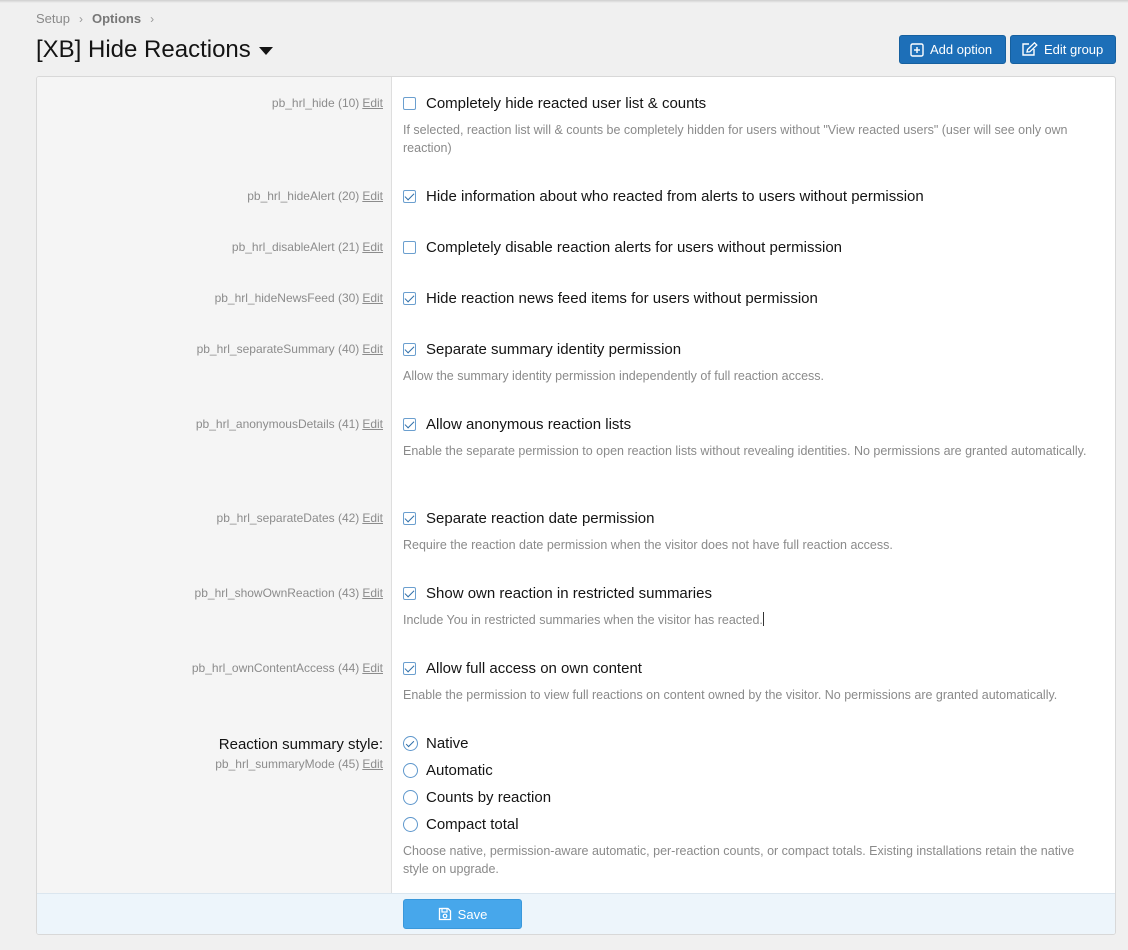 The image size is (1128, 950). I want to click on radio-native: Native, so click(436, 743).